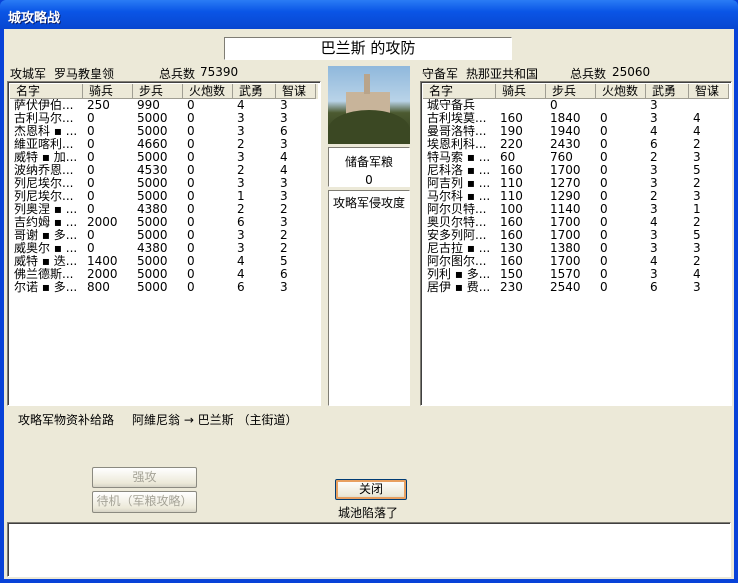 This screenshot has height=583, width=738. Describe the element at coordinates (163, 222) in the screenshot. I see `table-row: 吉约姆 ▪ ... 2000 5000 0 6 3` at that location.